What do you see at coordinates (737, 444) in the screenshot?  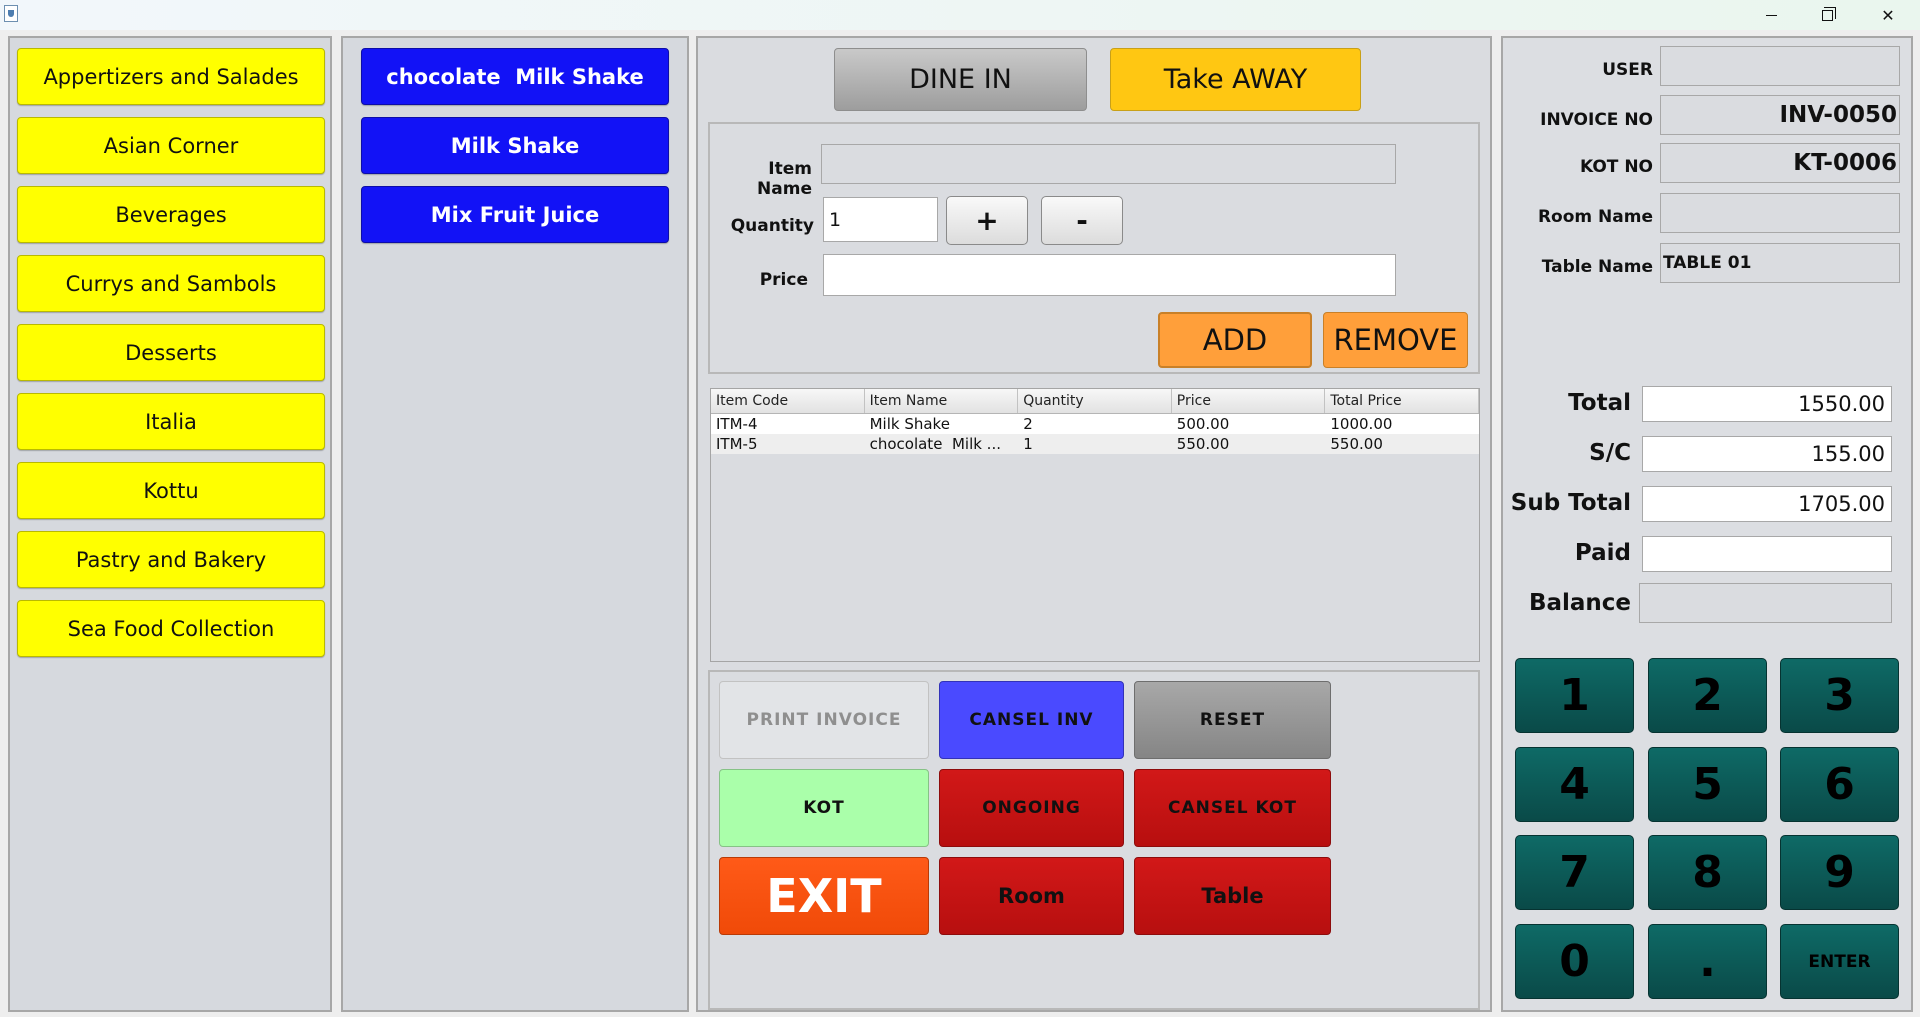 I see `cell-item-code: ITM-5` at bounding box center [737, 444].